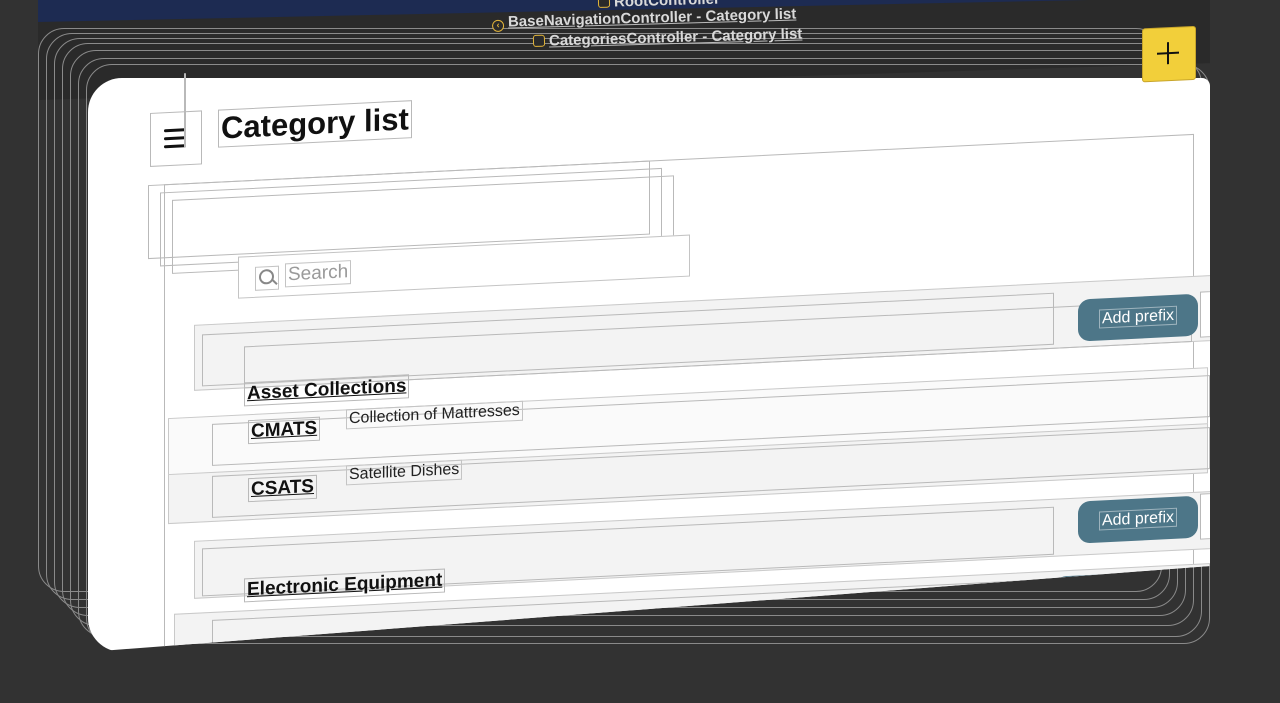 This screenshot has height=703, width=1280. What do you see at coordinates (267, 278) in the screenshot?
I see `search-icon` at bounding box center [267, 278].